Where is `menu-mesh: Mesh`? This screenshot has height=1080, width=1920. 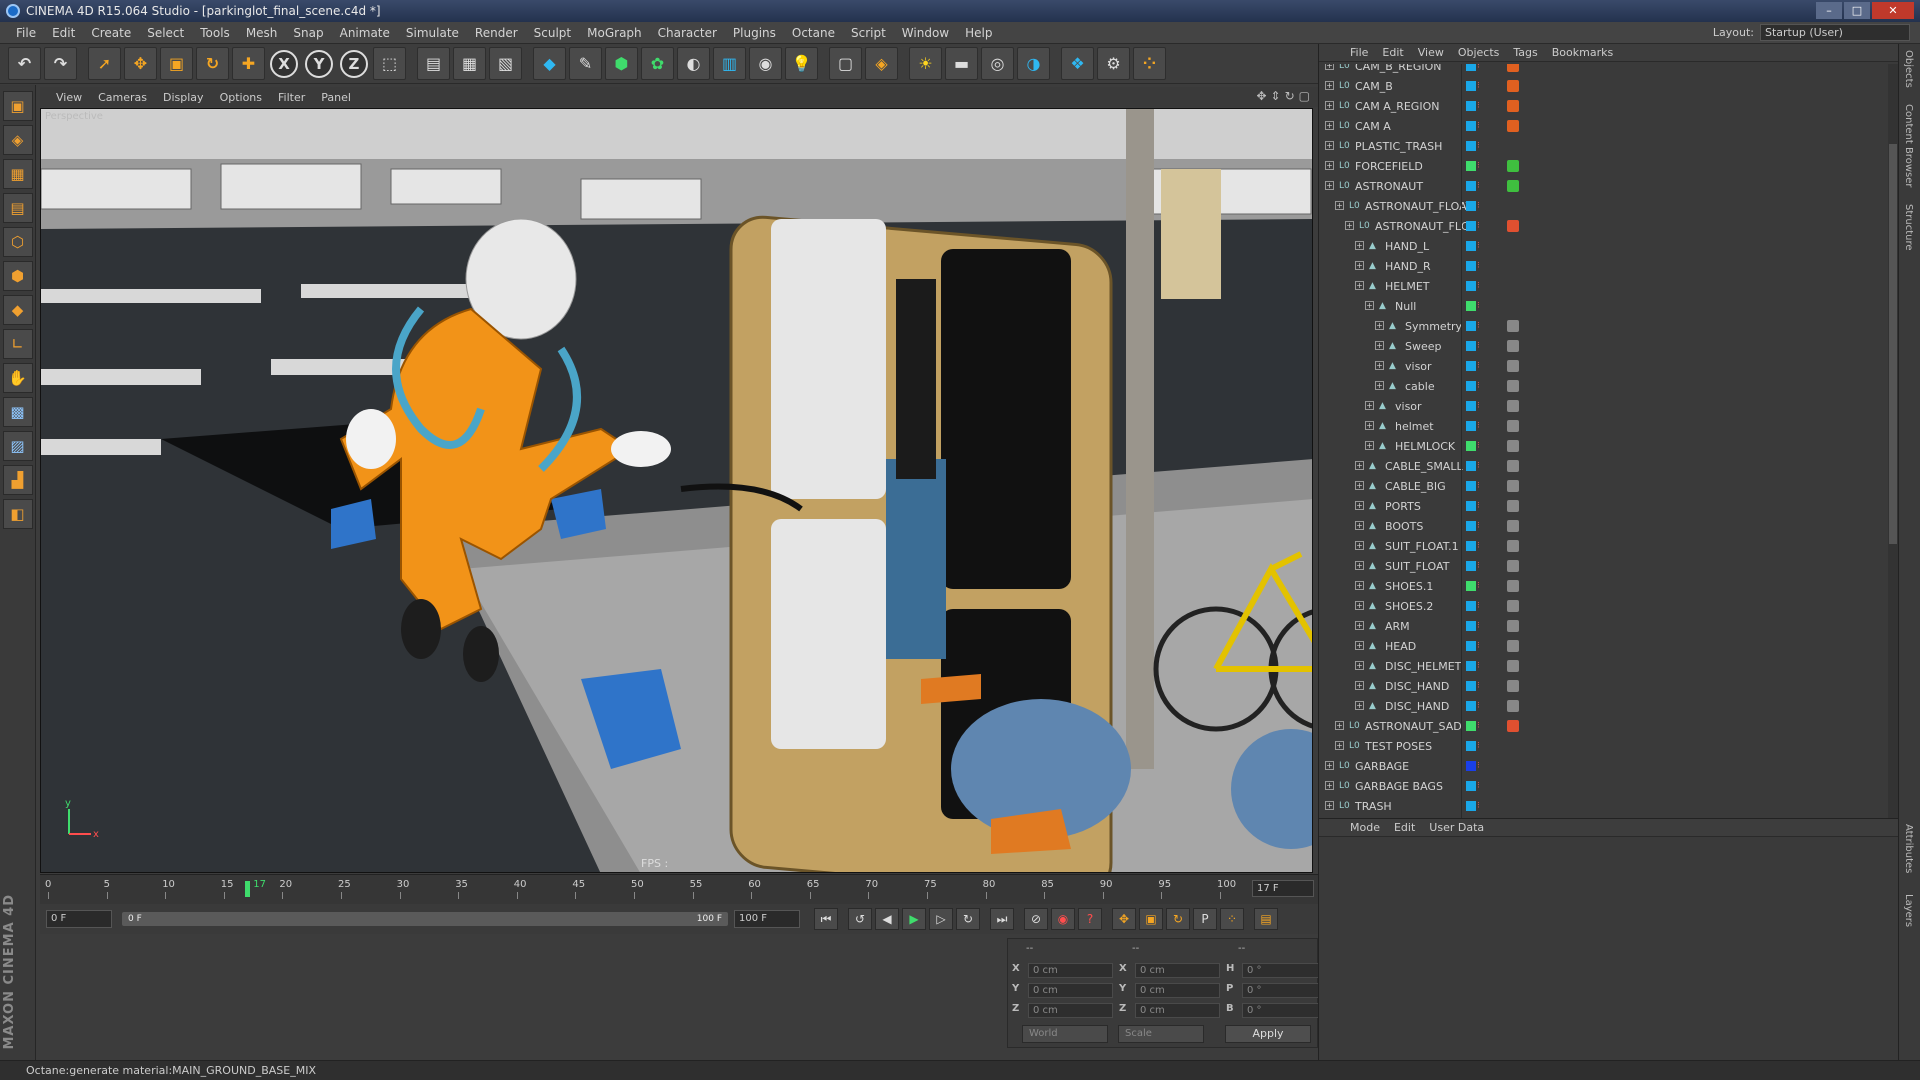
menu-mesh: Mesh is located at coordinates (262, 33).